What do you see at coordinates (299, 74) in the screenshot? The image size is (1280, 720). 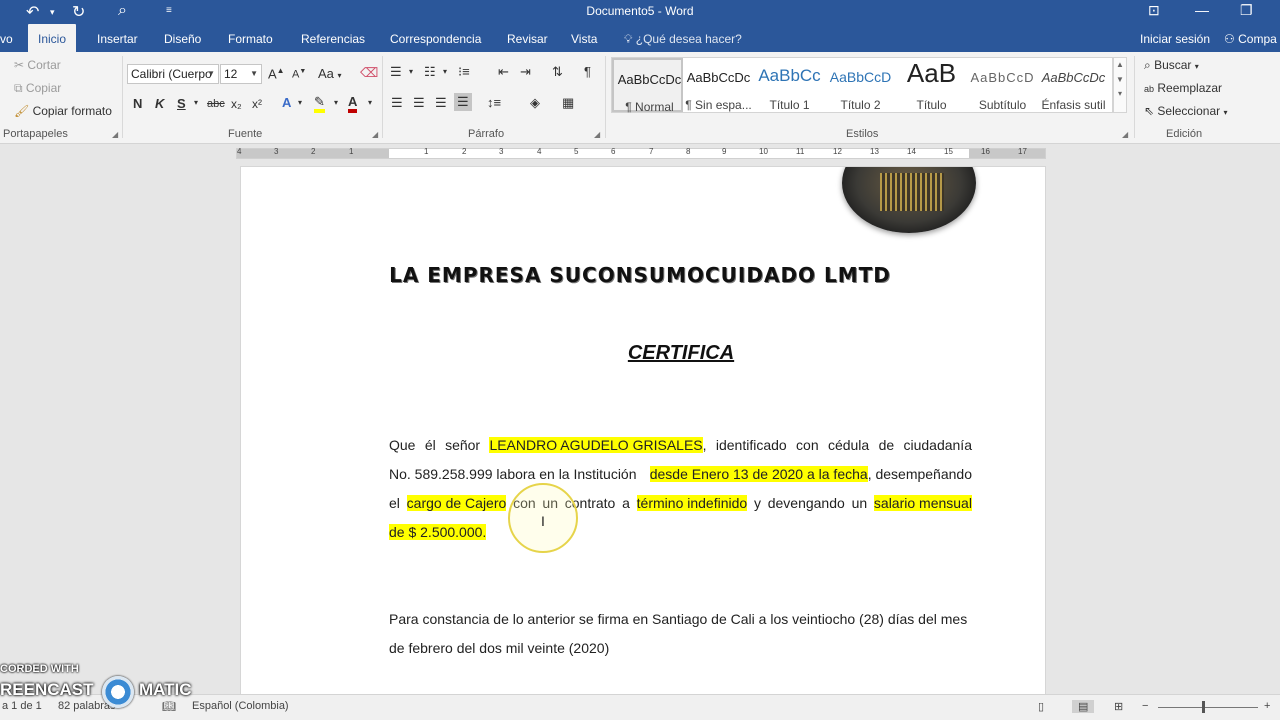 I see `shrink-font-button: A▼` at bounding box center [299, 74].